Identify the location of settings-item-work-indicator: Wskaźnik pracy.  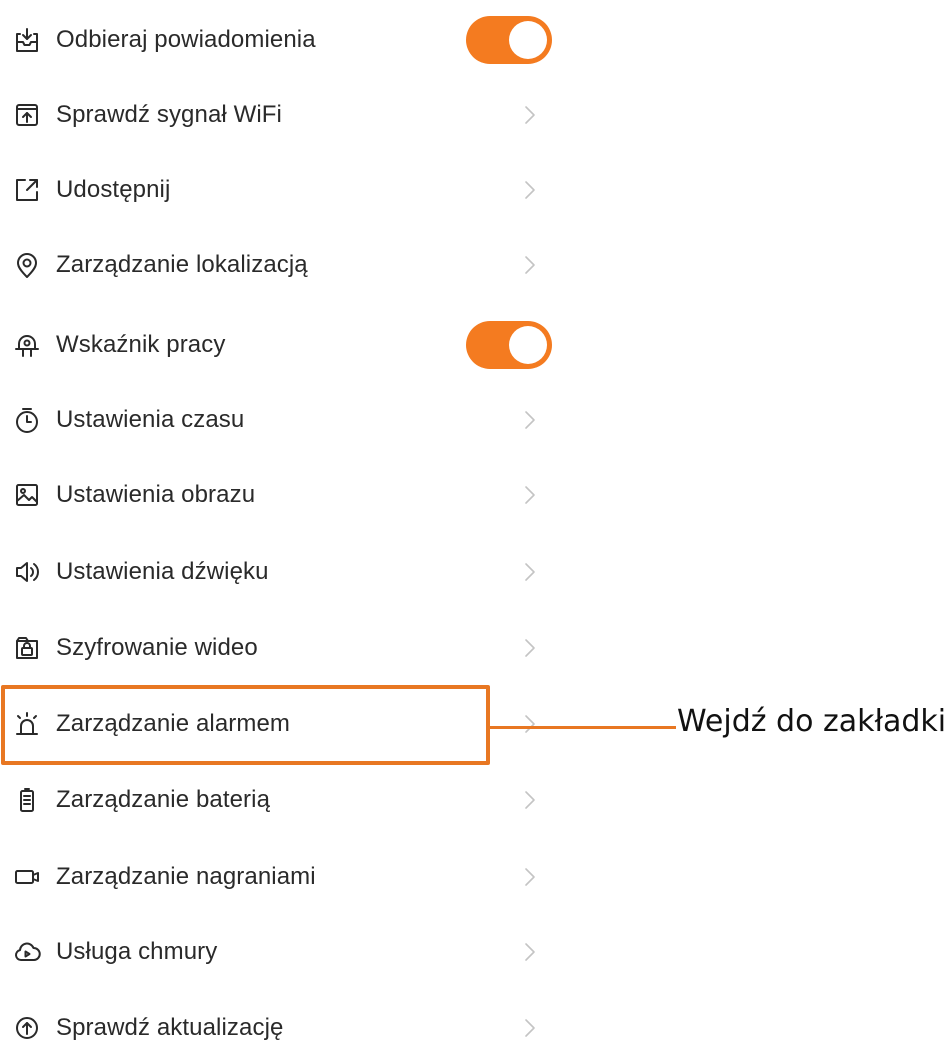
(300, 345).